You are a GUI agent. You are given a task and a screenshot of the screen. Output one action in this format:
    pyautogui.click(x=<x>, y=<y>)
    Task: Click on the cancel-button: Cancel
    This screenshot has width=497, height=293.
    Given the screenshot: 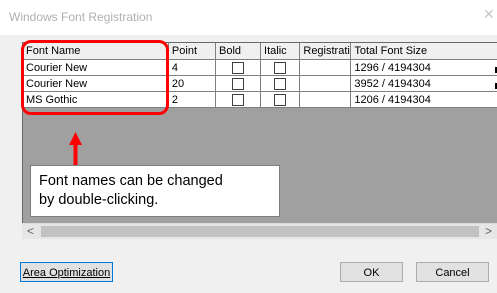 What is the action you would take?
    pyautogui.click(x=452, y=272)
    